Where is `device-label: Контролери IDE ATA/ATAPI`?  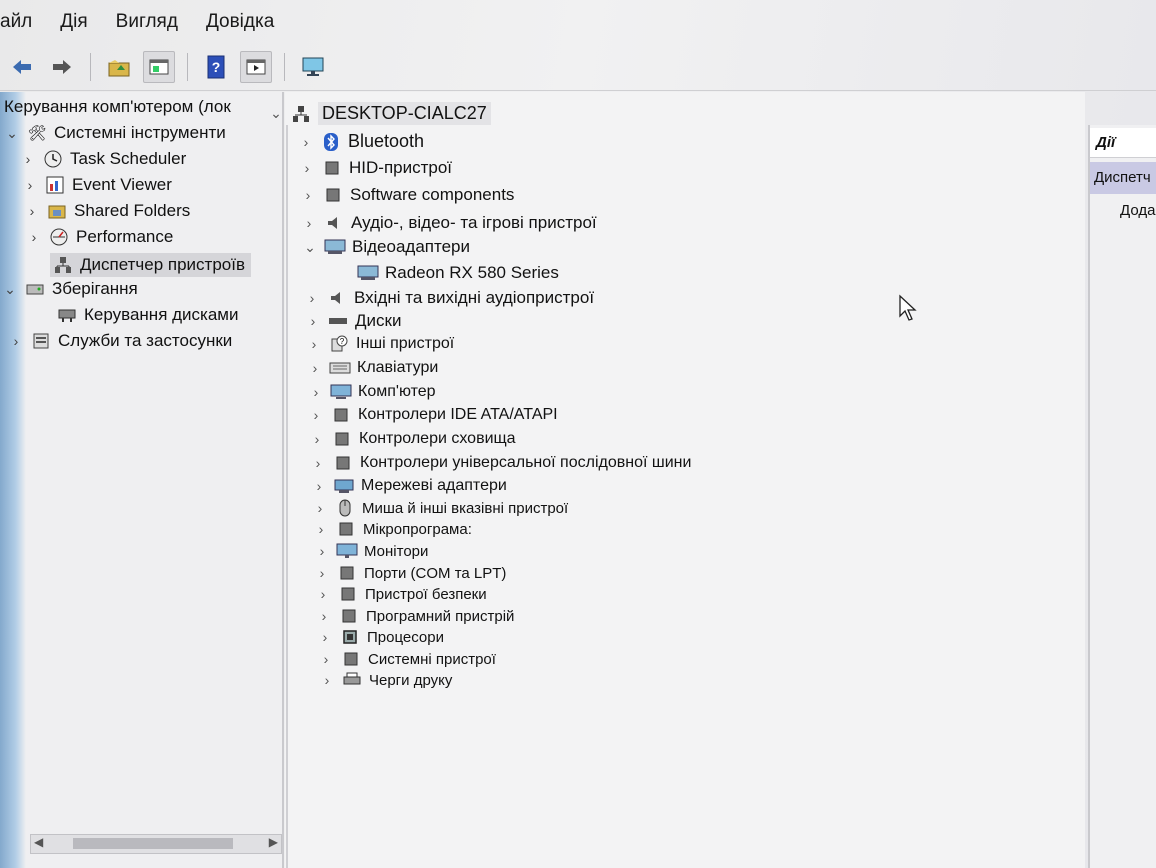
device-label: Контролери IDE ATA/ATAPI is located at coordinates (458, 414).